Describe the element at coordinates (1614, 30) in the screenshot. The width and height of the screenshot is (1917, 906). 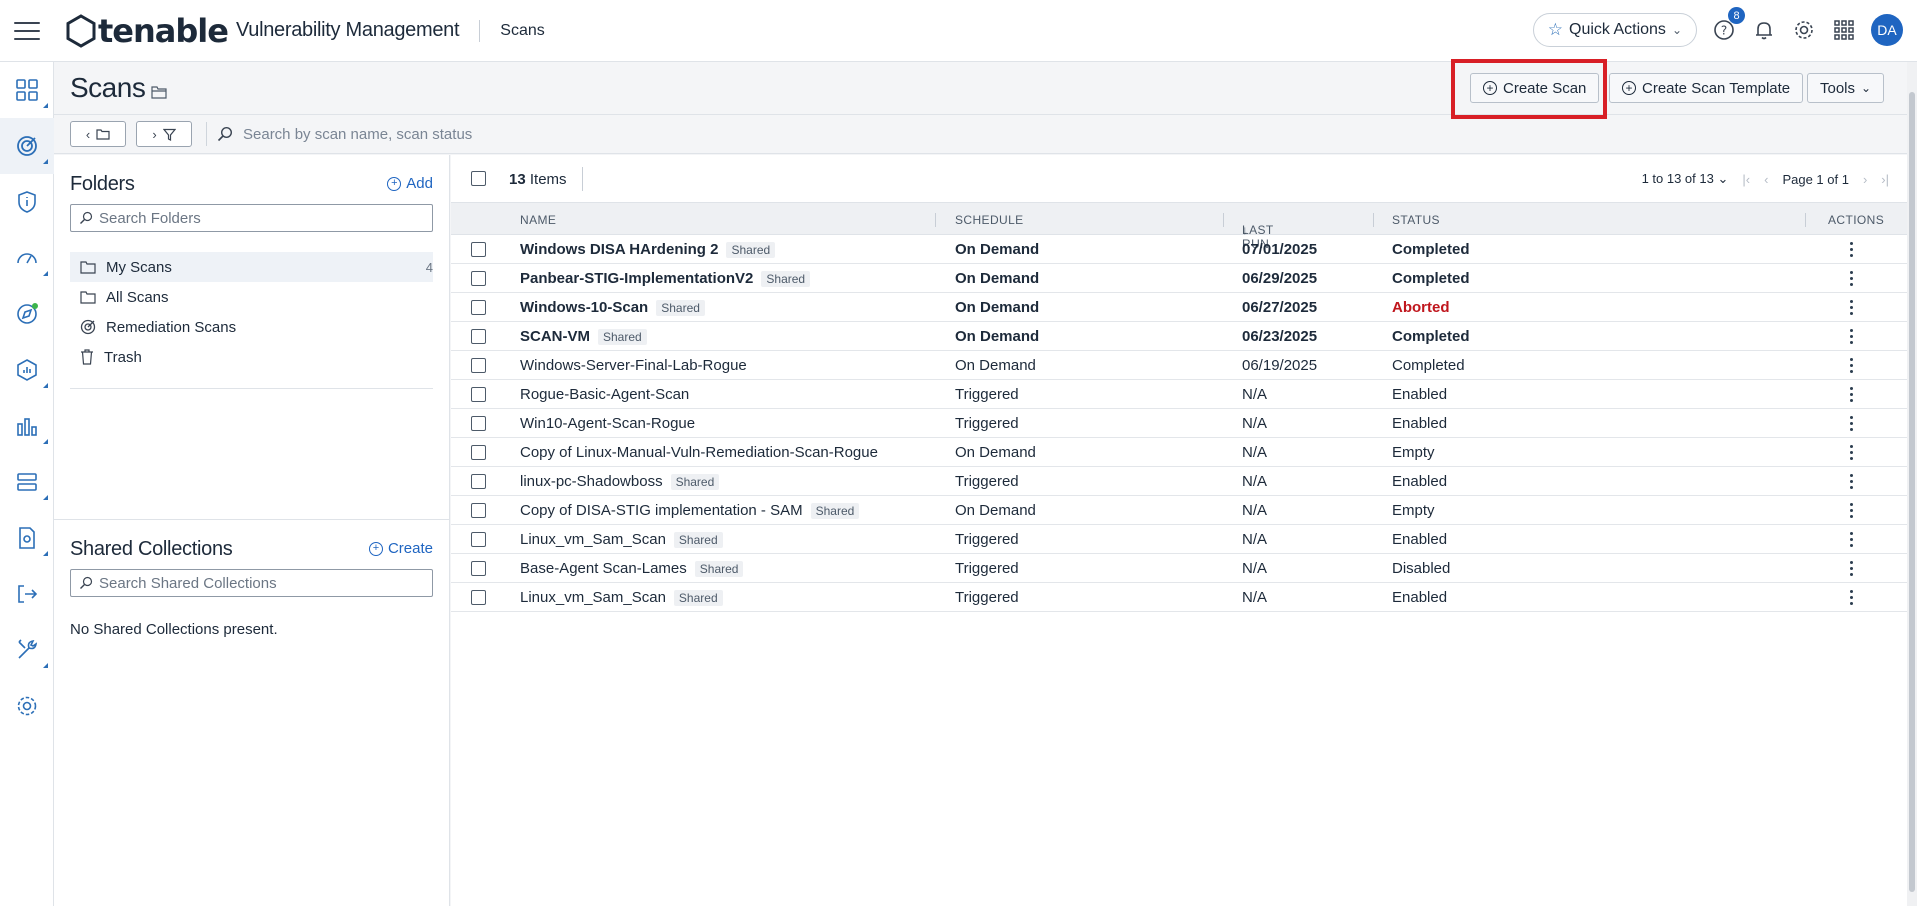
I see `quick-actions-button: ☆ Quick Actions ⌄` at that location.